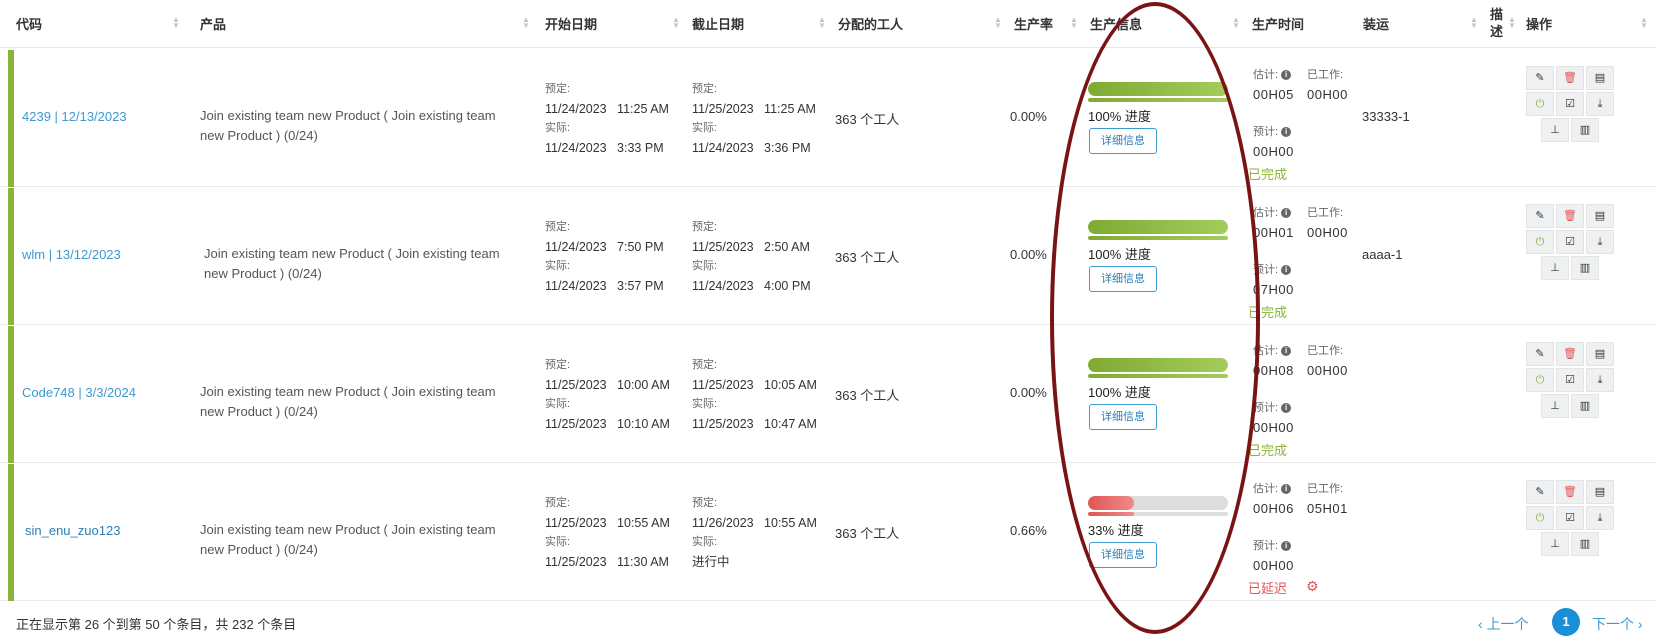 This screenshot has width=1657, height=642. I want to click on column-header-code: 代码, so click(29, 23).